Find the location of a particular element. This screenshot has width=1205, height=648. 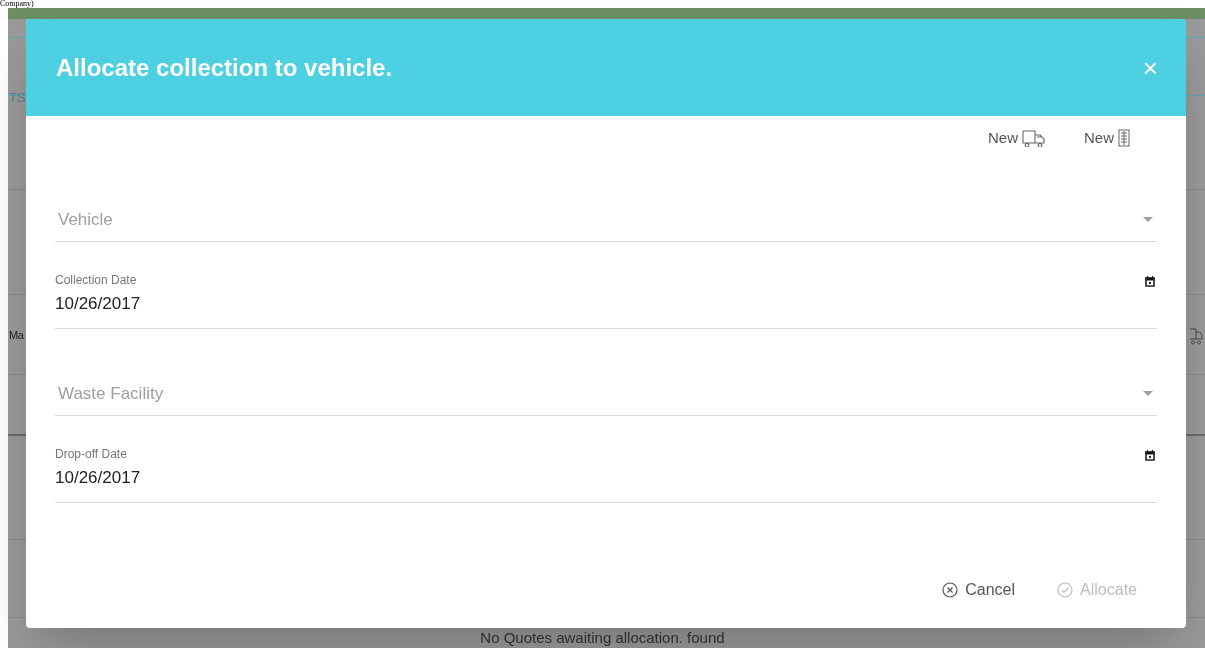

new-vehicle-button: New is located at coordinates (1016, 138).